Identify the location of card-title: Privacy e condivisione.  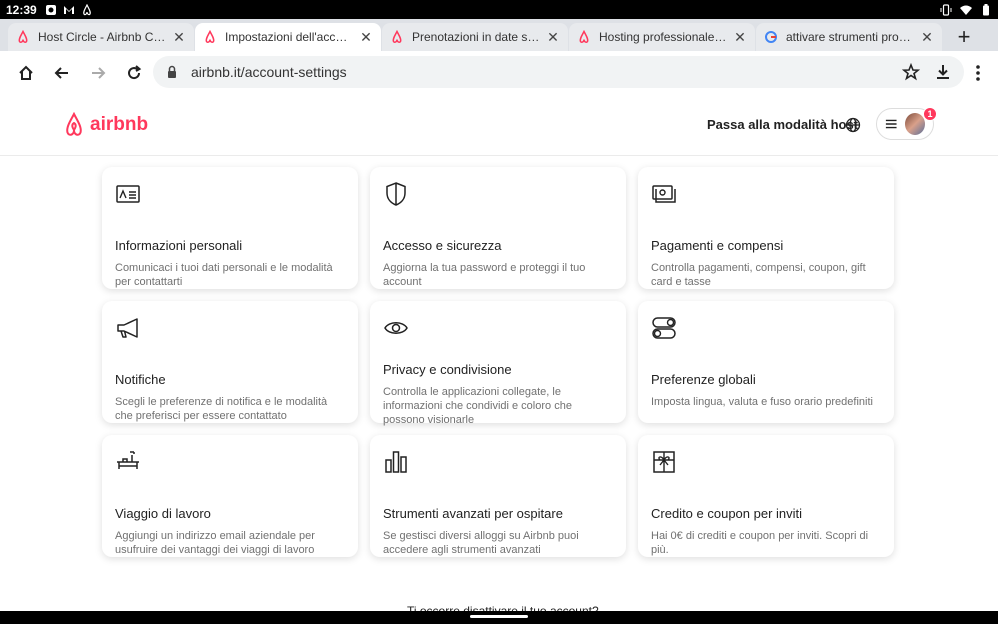
(447, 369).